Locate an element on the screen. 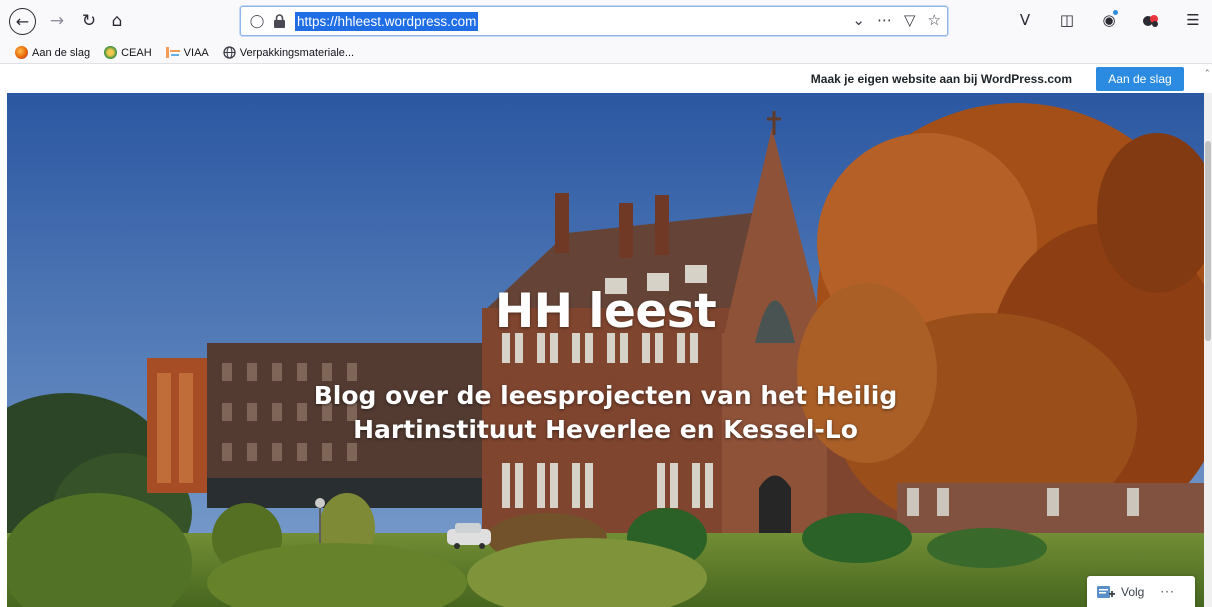 The image size is (1212, 607). sidebar-icon: ◫ is located at coordinates (1067, 20).